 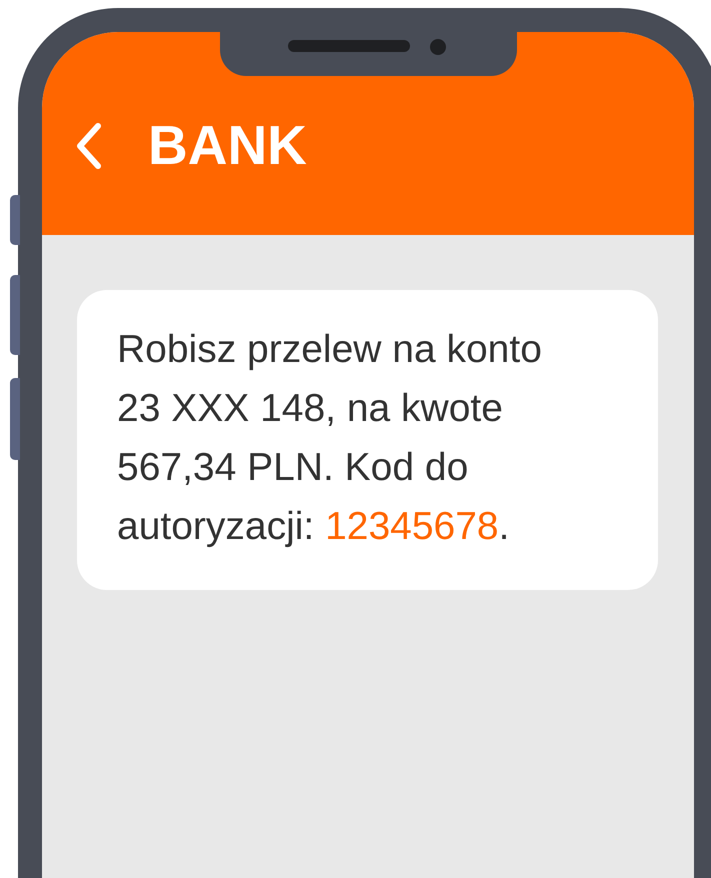 I want to click on camera-dot, so click(x=438, y=47).